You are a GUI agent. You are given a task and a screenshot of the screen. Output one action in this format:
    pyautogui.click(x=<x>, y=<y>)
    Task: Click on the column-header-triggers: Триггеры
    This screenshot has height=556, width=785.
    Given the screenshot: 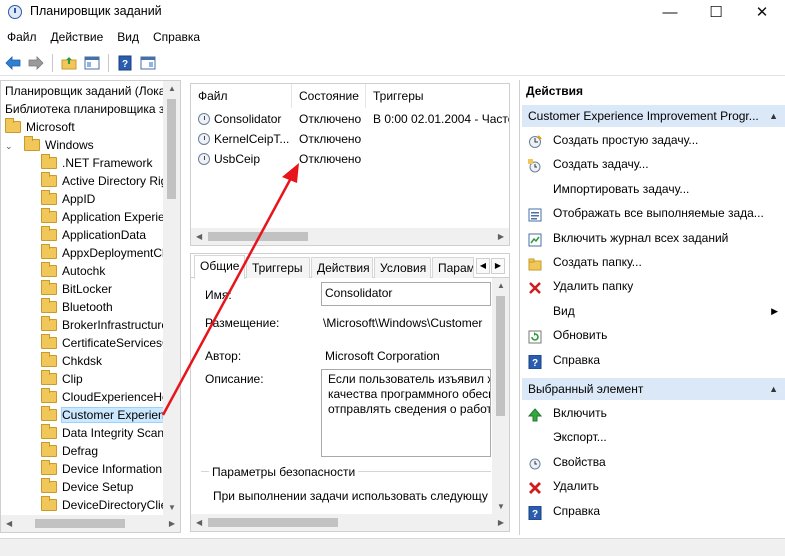 What is the action you would take?
    pyautogui.click(x=437, y=96)
    